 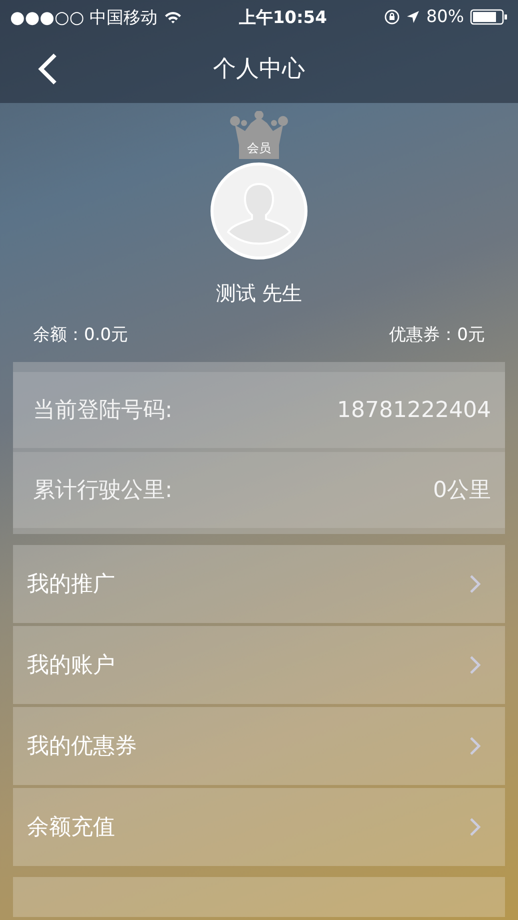 What do you see at coordinates (259, 665) in the screenshot?
I see `menu-item: 我的账户` at bounding box center [259, 665].